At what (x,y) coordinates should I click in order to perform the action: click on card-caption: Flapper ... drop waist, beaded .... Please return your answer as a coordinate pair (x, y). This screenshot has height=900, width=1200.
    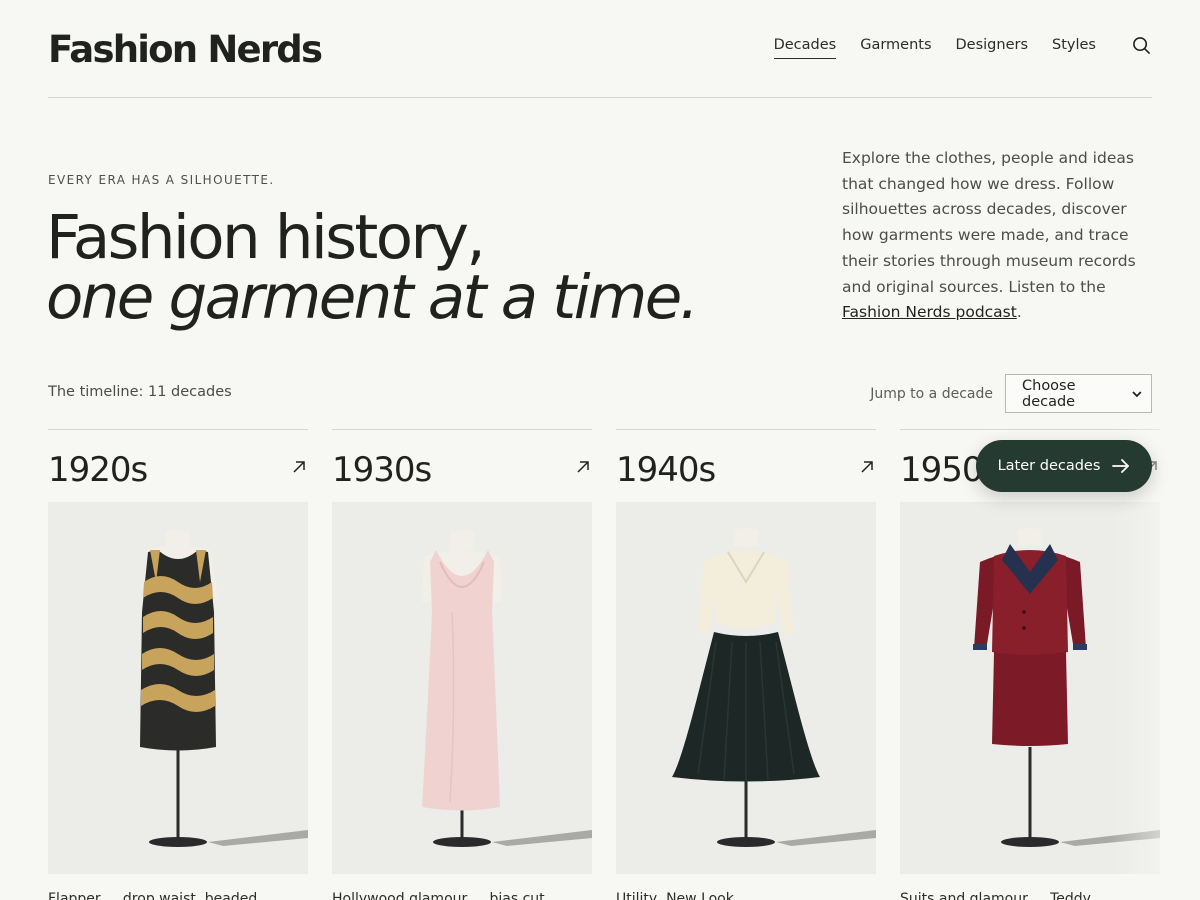
    Looking at the image, I should click on (162, 895).